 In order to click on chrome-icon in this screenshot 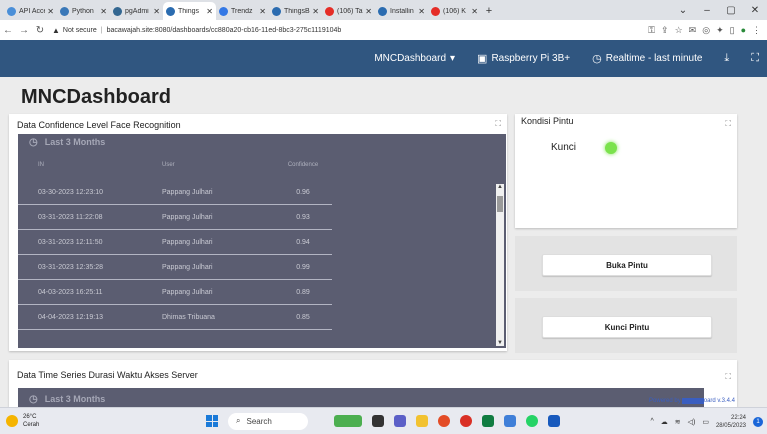, I will do `click(444, 421)`.